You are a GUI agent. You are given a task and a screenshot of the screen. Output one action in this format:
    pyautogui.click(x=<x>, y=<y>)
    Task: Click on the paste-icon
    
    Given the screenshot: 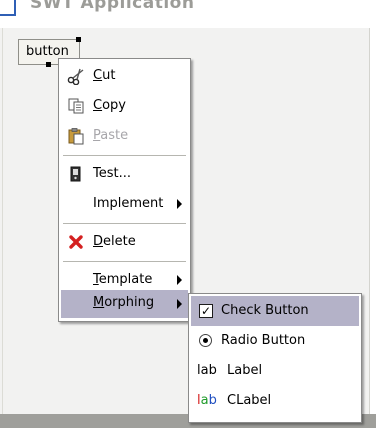 What is the action you would take?
    pyautogui.click(x=76, y=136)
    